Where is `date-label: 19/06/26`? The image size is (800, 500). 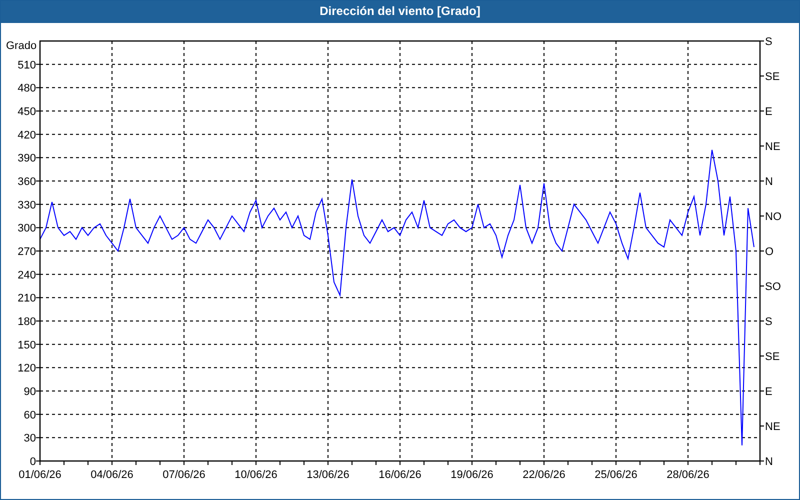
date-label: 19/06/26 is located at coordinates (472, 475).